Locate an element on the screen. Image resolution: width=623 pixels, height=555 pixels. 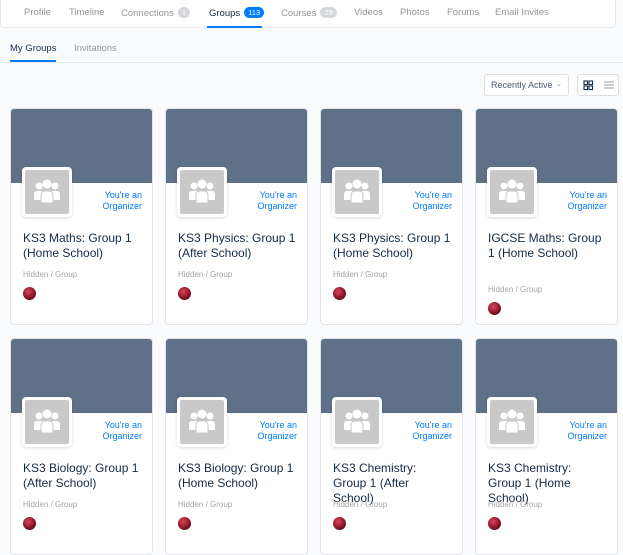
group-name-link: KS3 Biology: Group 1 (After School) is located at coordinates (82, 476).